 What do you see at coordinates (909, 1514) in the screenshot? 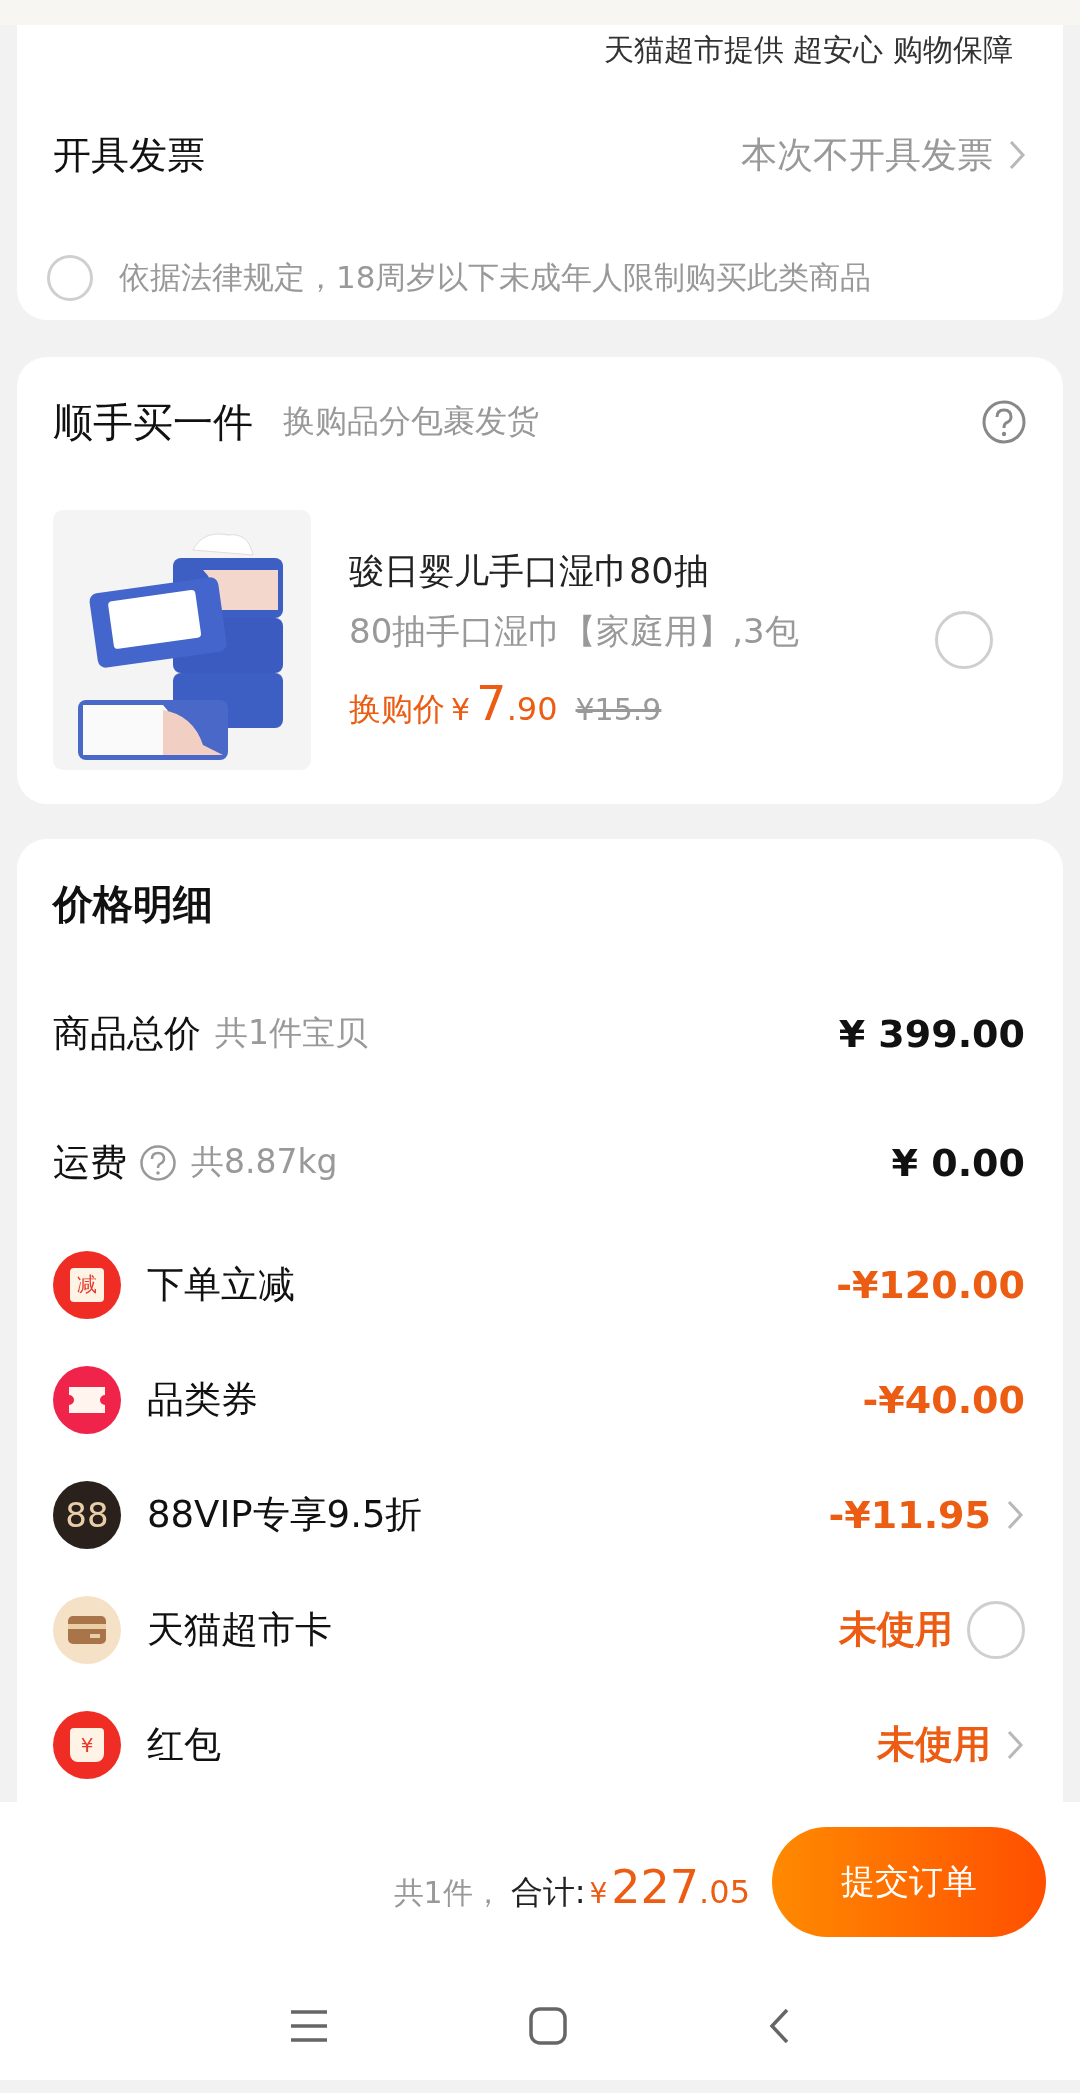
I see `fee-amount: -¥11.95` at bounding box center [909, 1514].